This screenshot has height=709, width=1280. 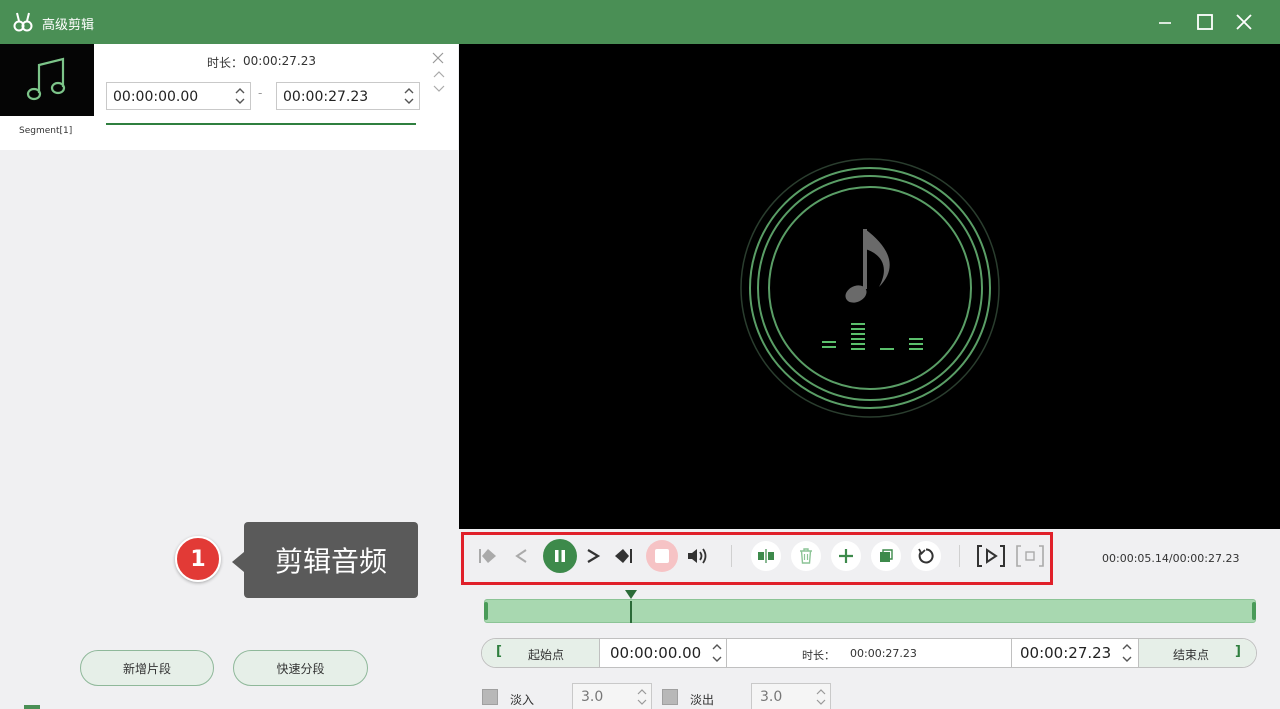 What do you see at coordinates (225, 63) in the screenshot?
I see `segment-duration-label: 时长：` at bounding box center [225, 63].